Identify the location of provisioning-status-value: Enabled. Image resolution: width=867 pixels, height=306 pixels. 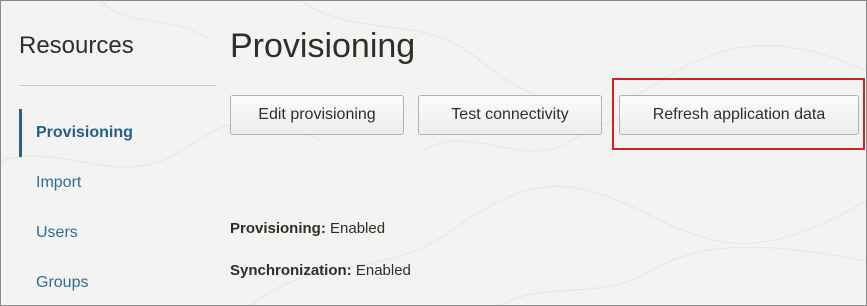
(358, 228).